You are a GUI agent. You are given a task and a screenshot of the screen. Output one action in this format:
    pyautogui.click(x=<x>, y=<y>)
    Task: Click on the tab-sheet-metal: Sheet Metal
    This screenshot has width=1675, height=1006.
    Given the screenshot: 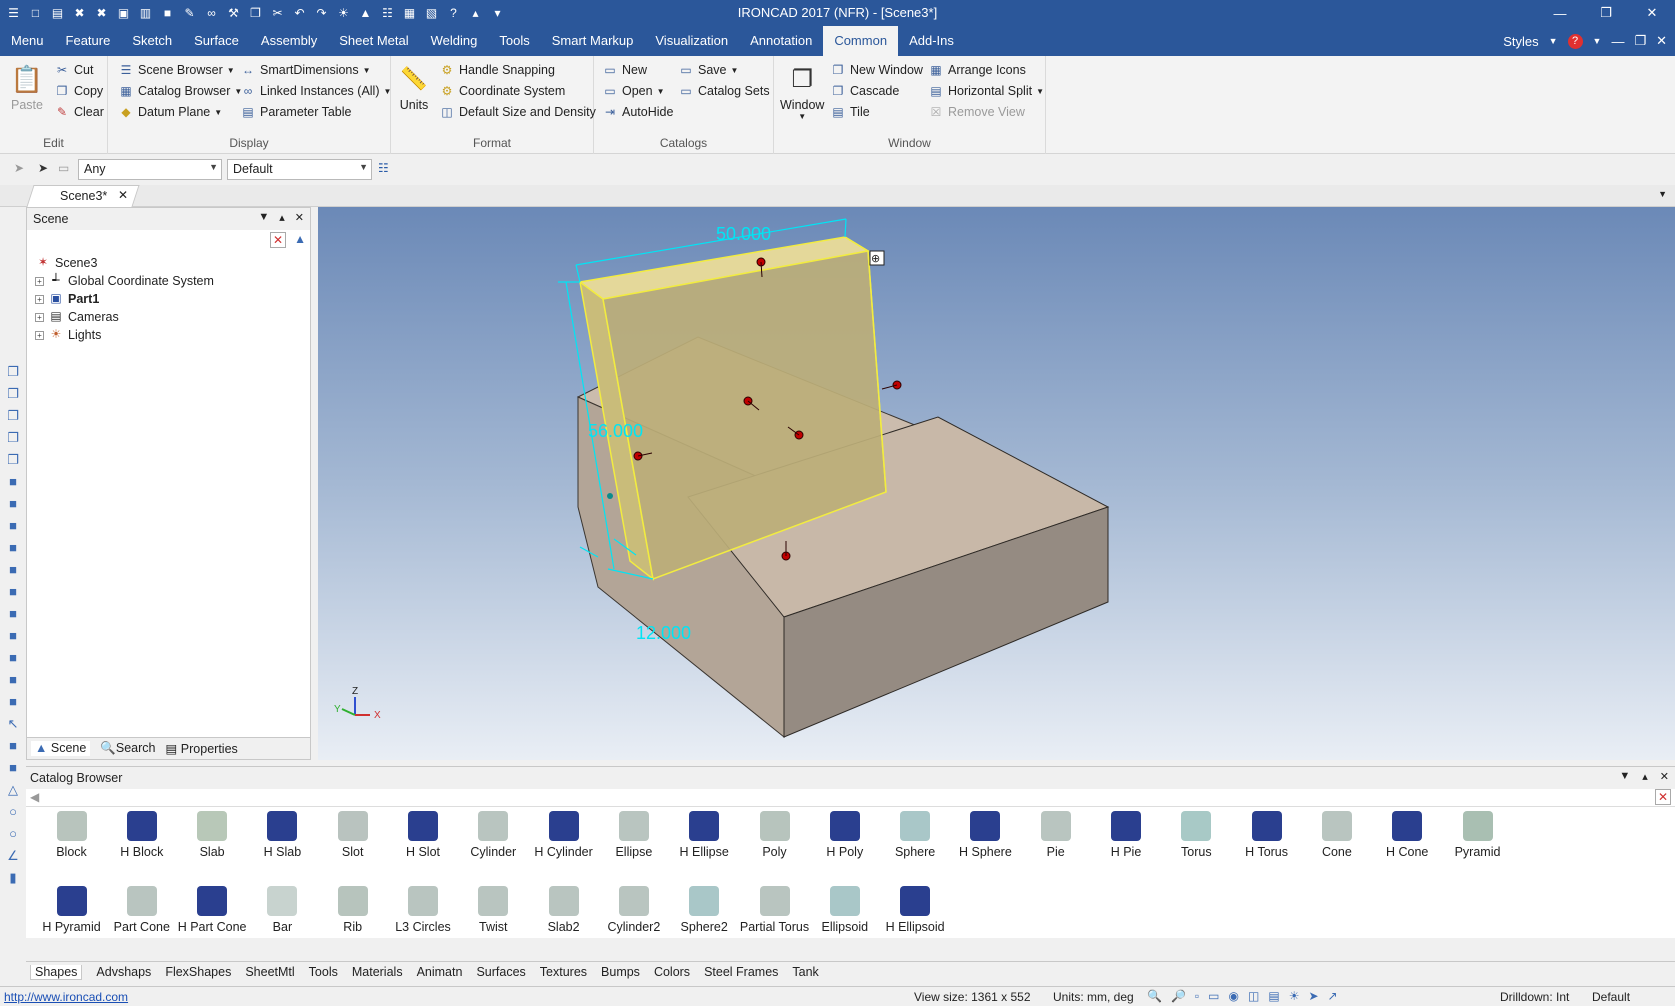 What is the action you would take?
    pyautogui.click(x=373, y=41)
    